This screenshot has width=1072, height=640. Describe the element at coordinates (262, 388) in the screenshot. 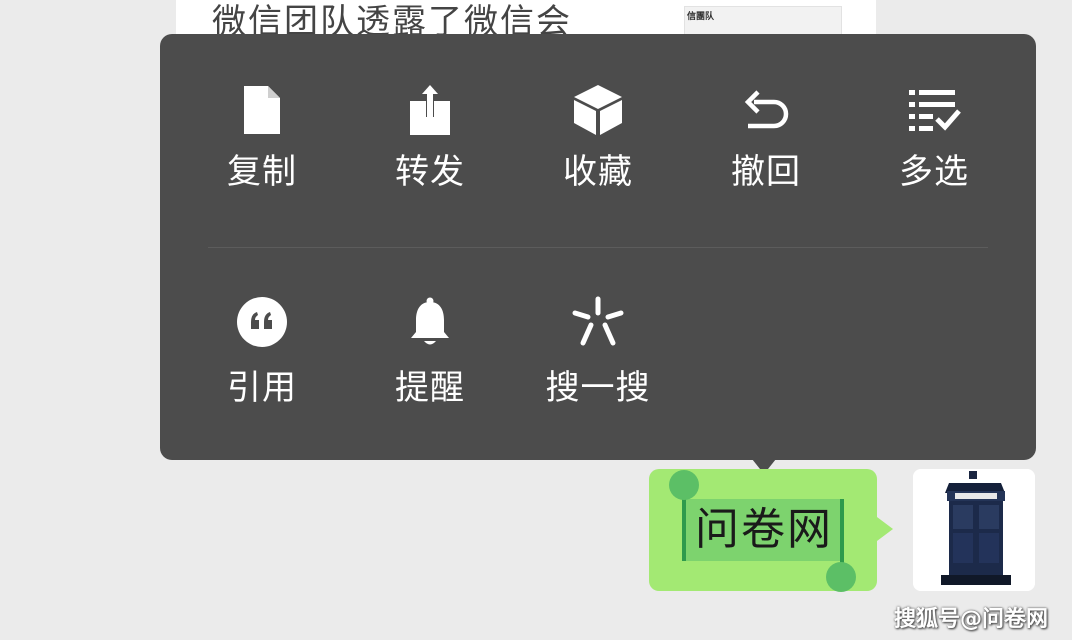

I see `menu-label-quote: 引用` at that location.